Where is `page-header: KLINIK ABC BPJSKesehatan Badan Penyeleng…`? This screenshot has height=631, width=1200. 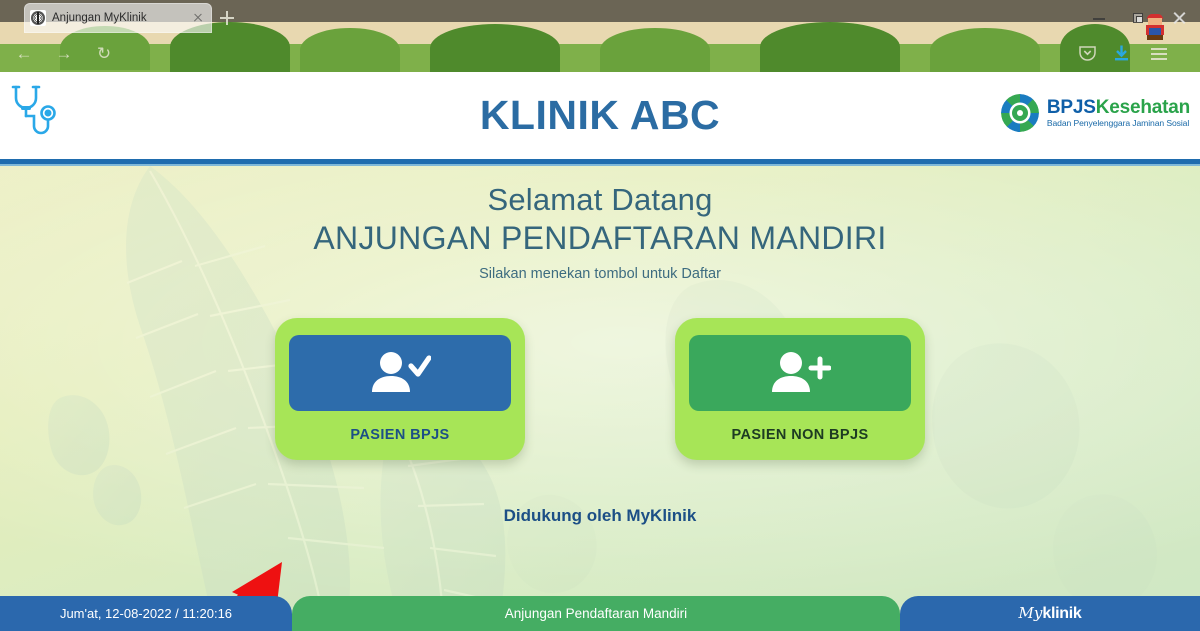
page-header: KLINIK ABC BPJSKesehatan Badan Penyeleng… is located at coordinates (600, 115).